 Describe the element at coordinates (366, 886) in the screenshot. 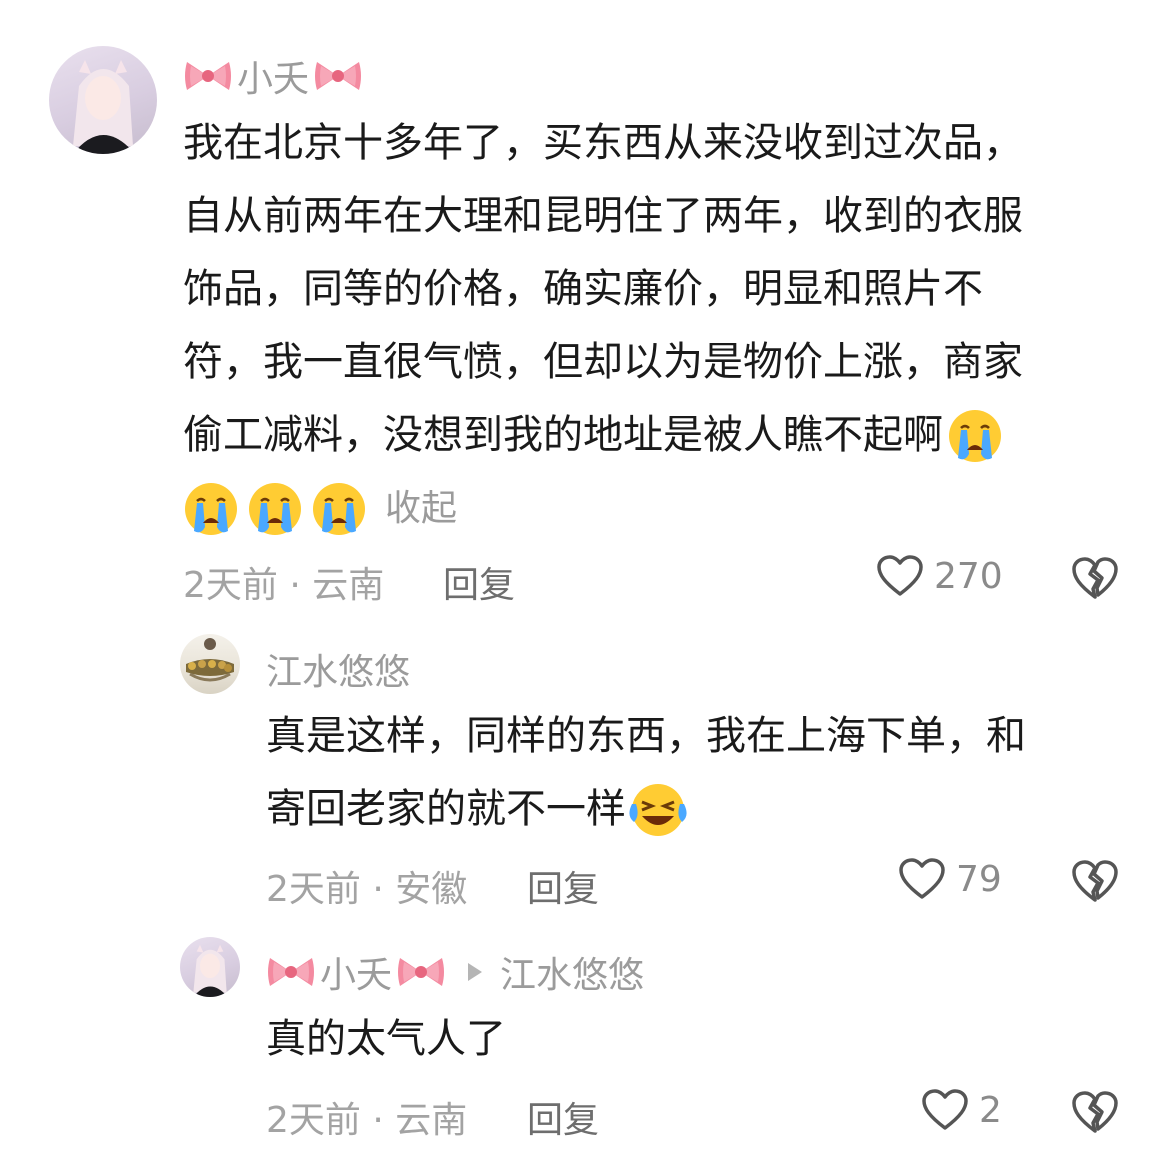

I see `comment-meta: 2天前 · 安徽` at that location.